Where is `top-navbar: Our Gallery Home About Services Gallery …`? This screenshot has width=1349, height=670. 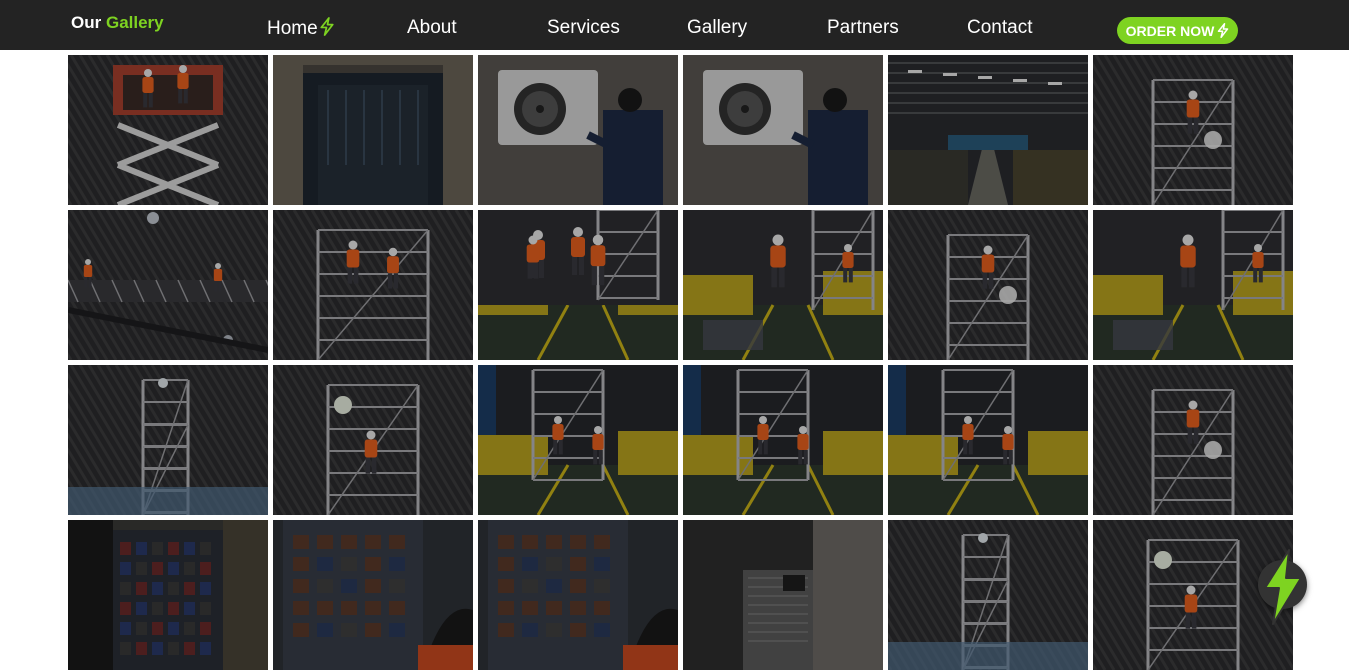
top-navbar: Our Gallery Home About Services Gallery … is located at coordinates (674, 25).